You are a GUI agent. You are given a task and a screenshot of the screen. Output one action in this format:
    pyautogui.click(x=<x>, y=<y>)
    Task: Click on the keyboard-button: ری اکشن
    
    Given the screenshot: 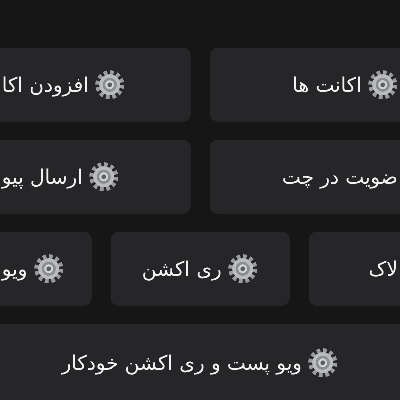 What is the action you would take?
    pyautogui.click(x=200, y=269)
    